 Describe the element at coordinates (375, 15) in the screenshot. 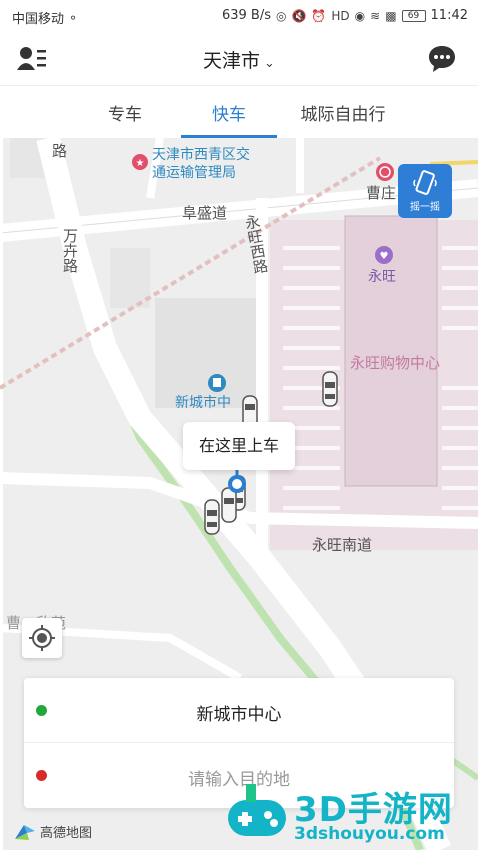

I see `wifi-icon: ≋` at that location.